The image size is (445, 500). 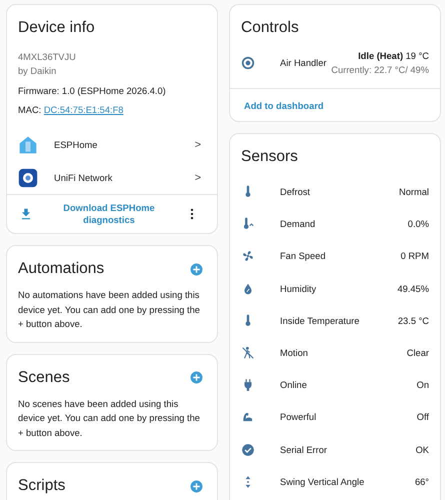 What do you see at coordinates (417, 353) in the screenshot?
I see `sensor-value: Clear` at bounding box center [417, 353].